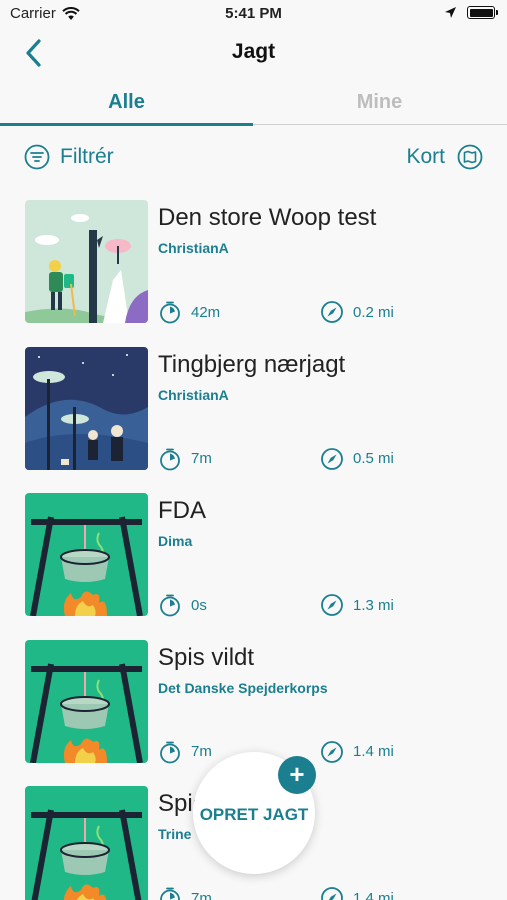  I want to click on tab-mine: Mine, so click(379, 102).